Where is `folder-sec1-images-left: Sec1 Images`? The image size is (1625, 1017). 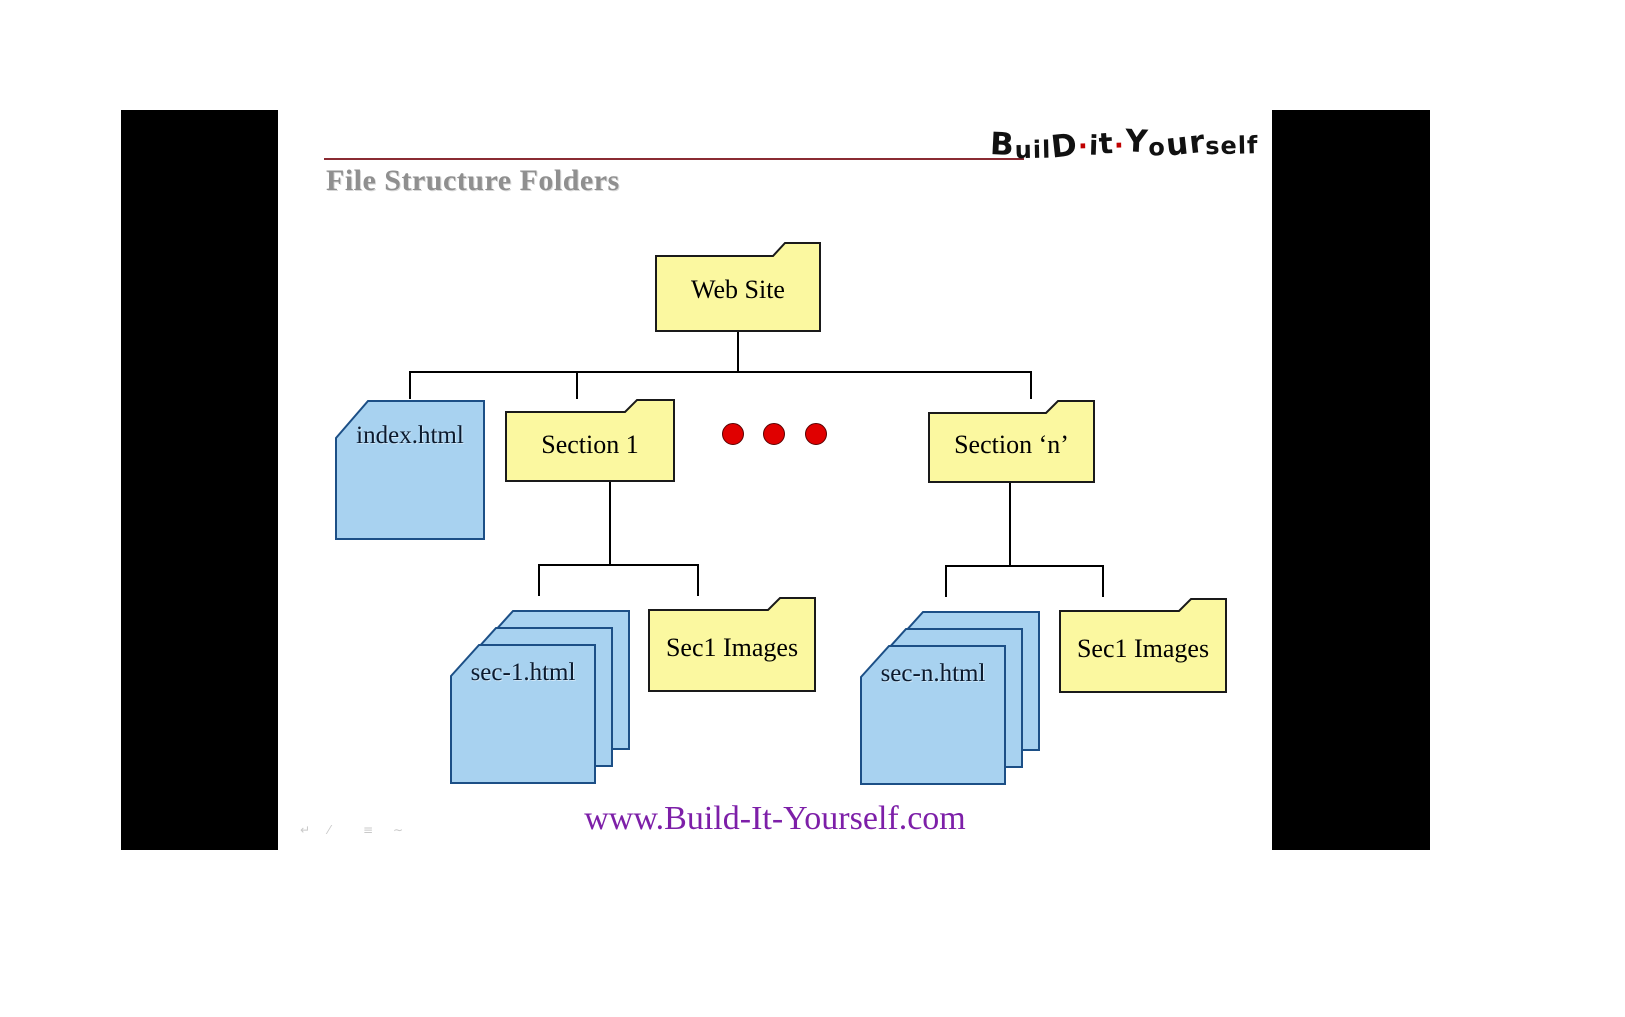 folder-sec1-images-left: Sec1 Images is located at coordinates (732, 644).